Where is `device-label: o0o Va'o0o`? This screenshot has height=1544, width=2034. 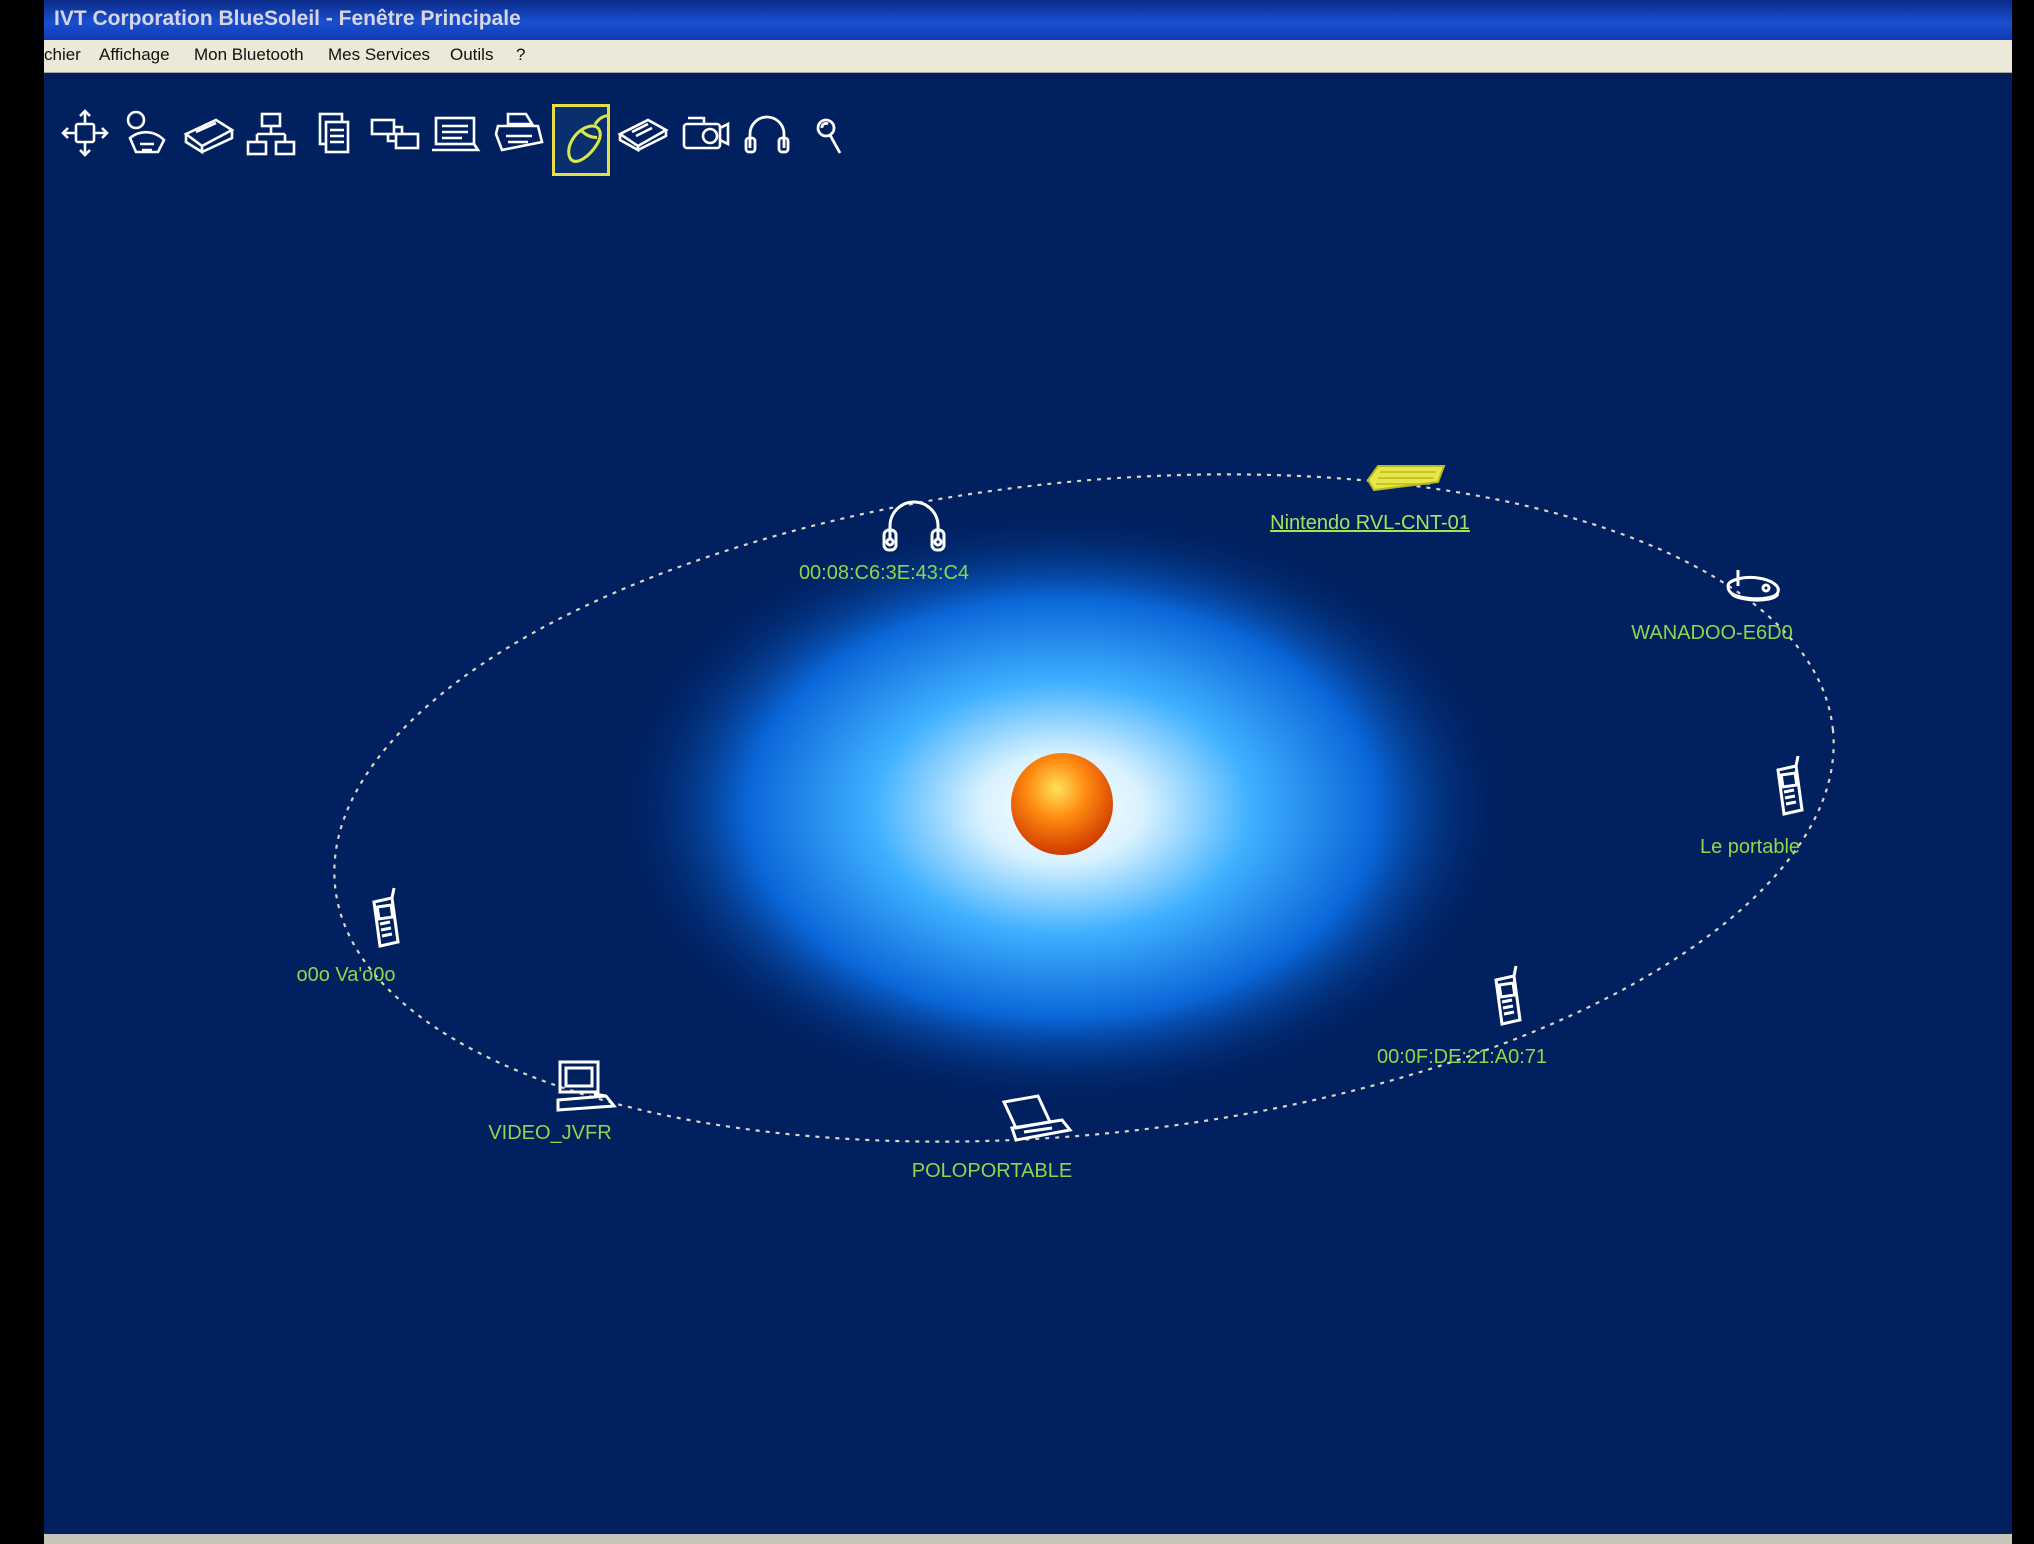 device-label: o0o Va'o0o is located at coordinates (345, 975).